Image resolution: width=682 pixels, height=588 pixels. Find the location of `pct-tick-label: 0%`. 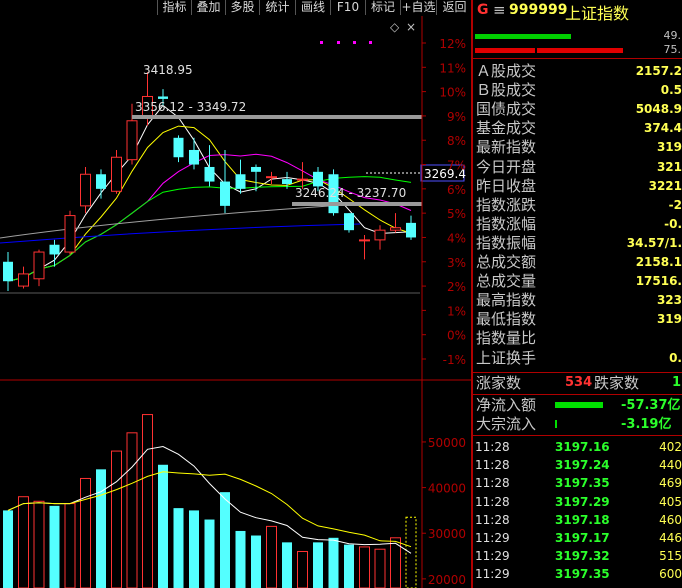

pct-tick-label: 0% is located at coordinates (456, 336).